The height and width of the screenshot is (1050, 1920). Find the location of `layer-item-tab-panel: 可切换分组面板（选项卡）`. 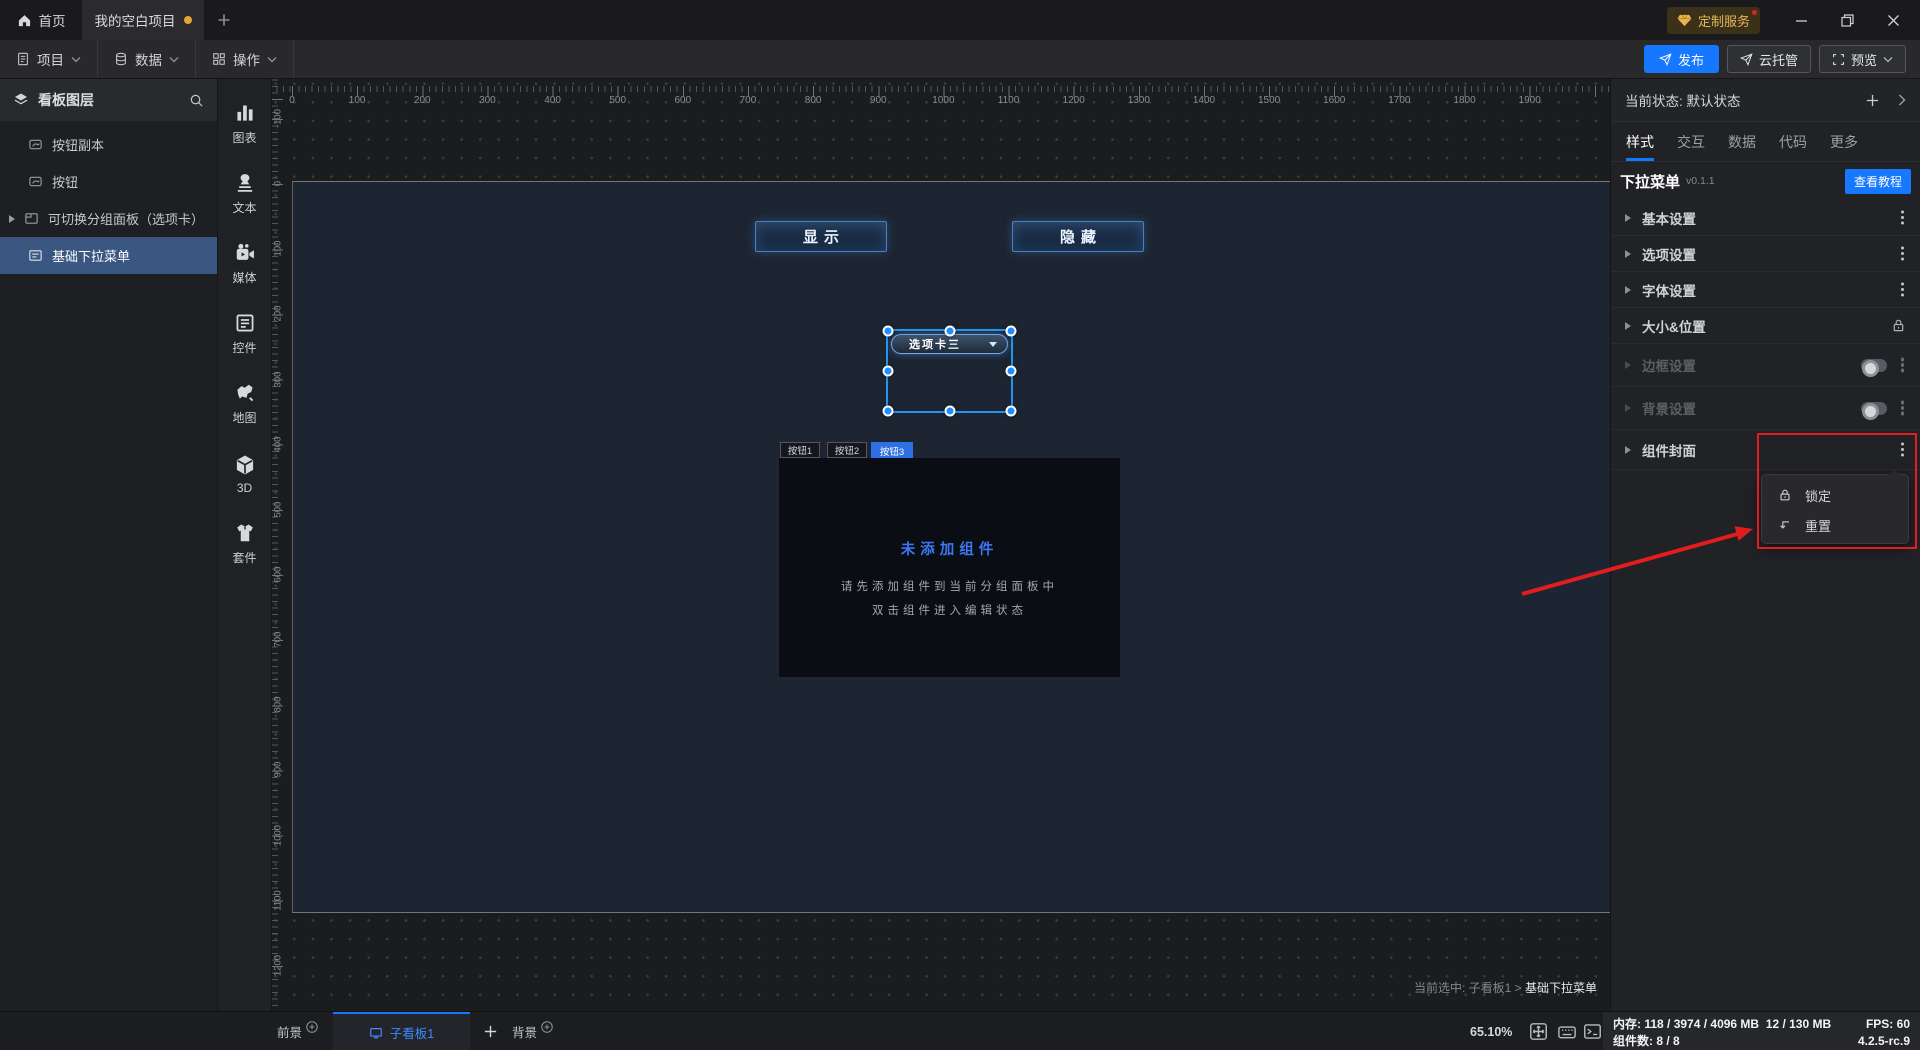

layer-item-tab-panel: 可切换分组面板（选项卡） is located at coordinates (108, 218).